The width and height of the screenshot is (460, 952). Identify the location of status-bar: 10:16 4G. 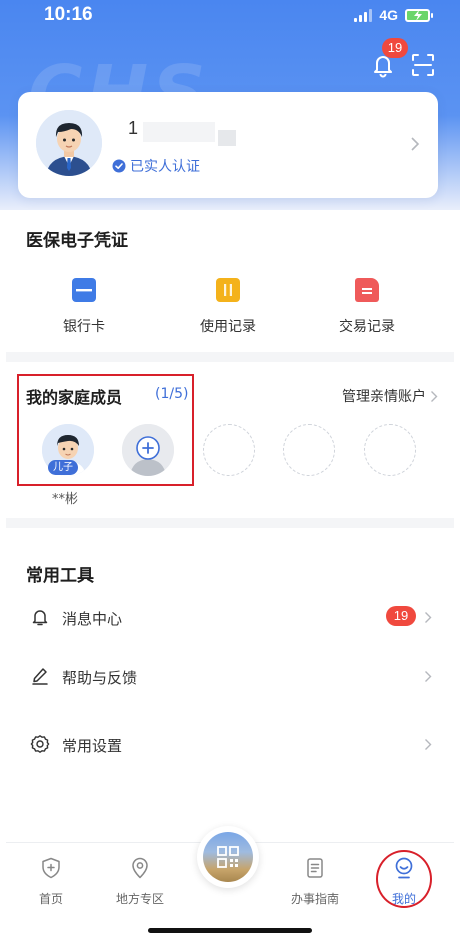
(230, 18).